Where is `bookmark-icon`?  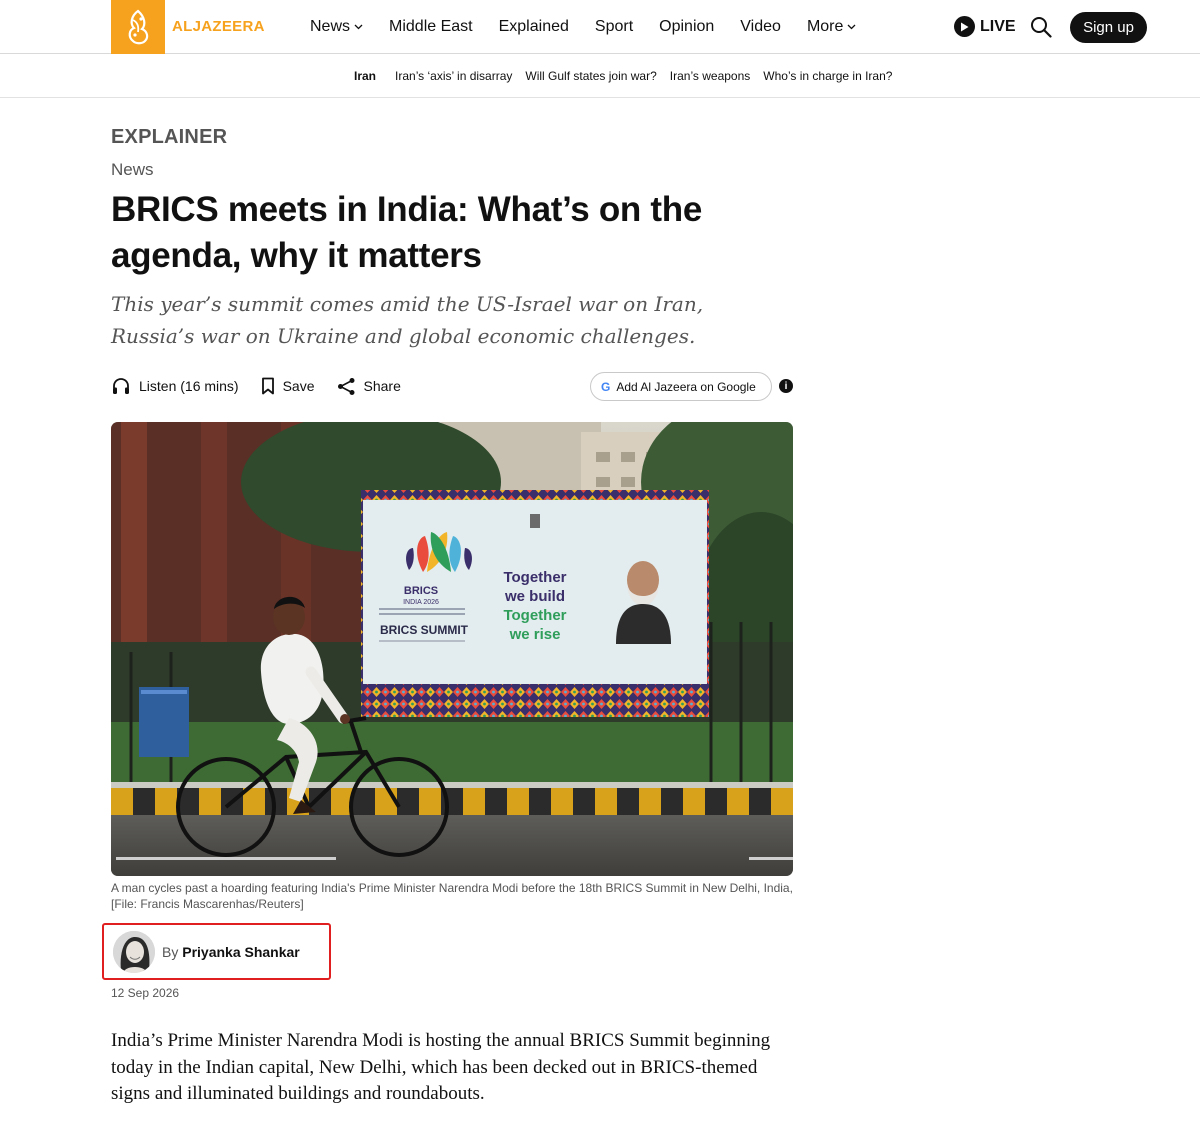 bookmark-icon is located at coordinates (267, 386).